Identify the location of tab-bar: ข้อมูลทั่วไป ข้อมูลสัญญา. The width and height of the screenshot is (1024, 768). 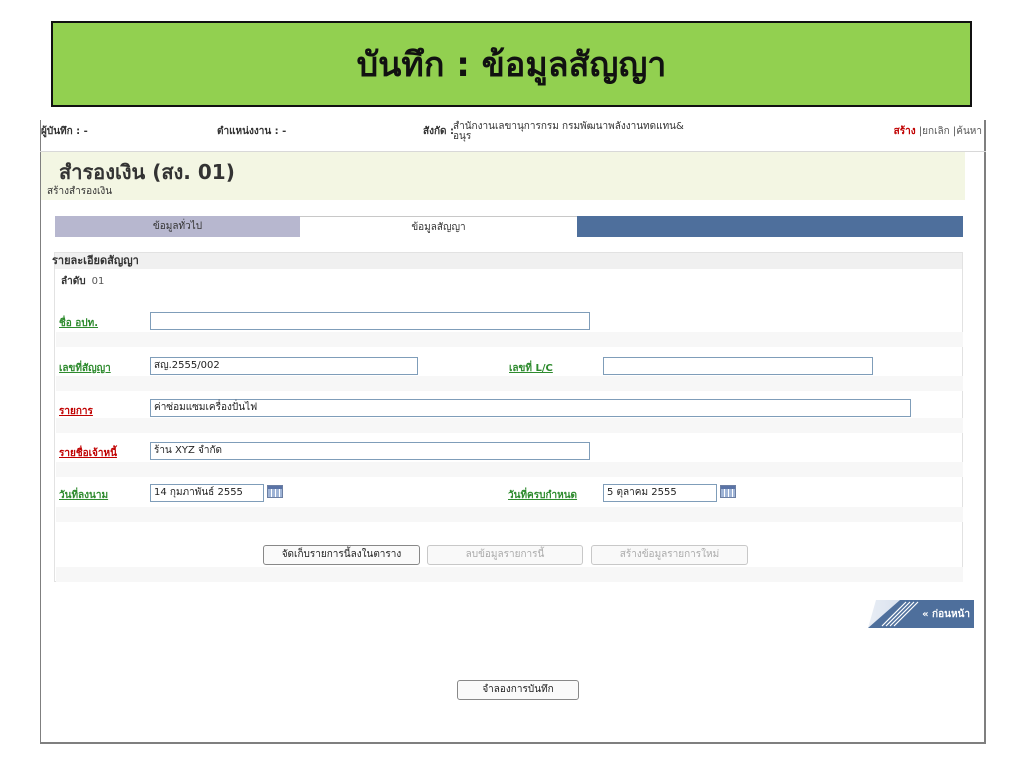
(509, 226).